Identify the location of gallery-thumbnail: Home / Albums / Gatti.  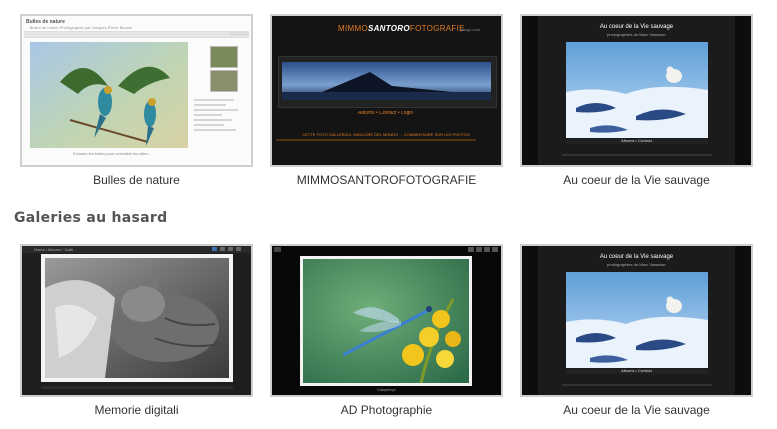
(136, 320).